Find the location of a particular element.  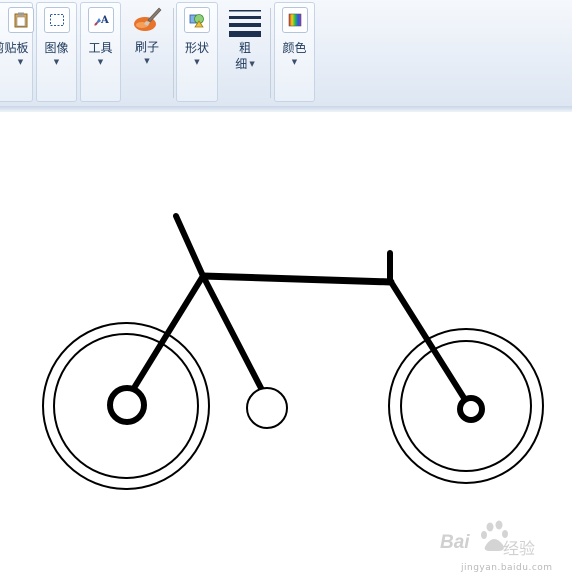

clipboard-button: 剪贴板 ▼ is located at coordinates (17, 53).